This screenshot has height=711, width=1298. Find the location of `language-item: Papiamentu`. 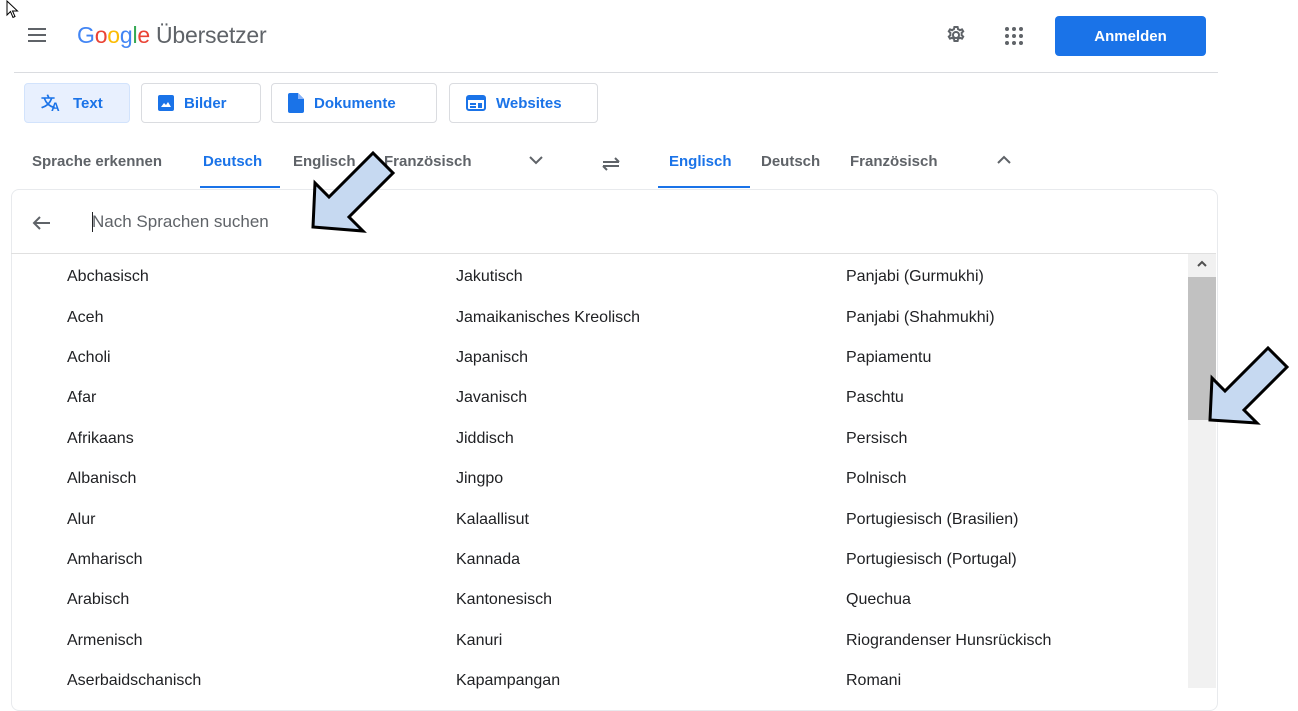

language-item: Papiamentu is located at coordinates (1011, 358).